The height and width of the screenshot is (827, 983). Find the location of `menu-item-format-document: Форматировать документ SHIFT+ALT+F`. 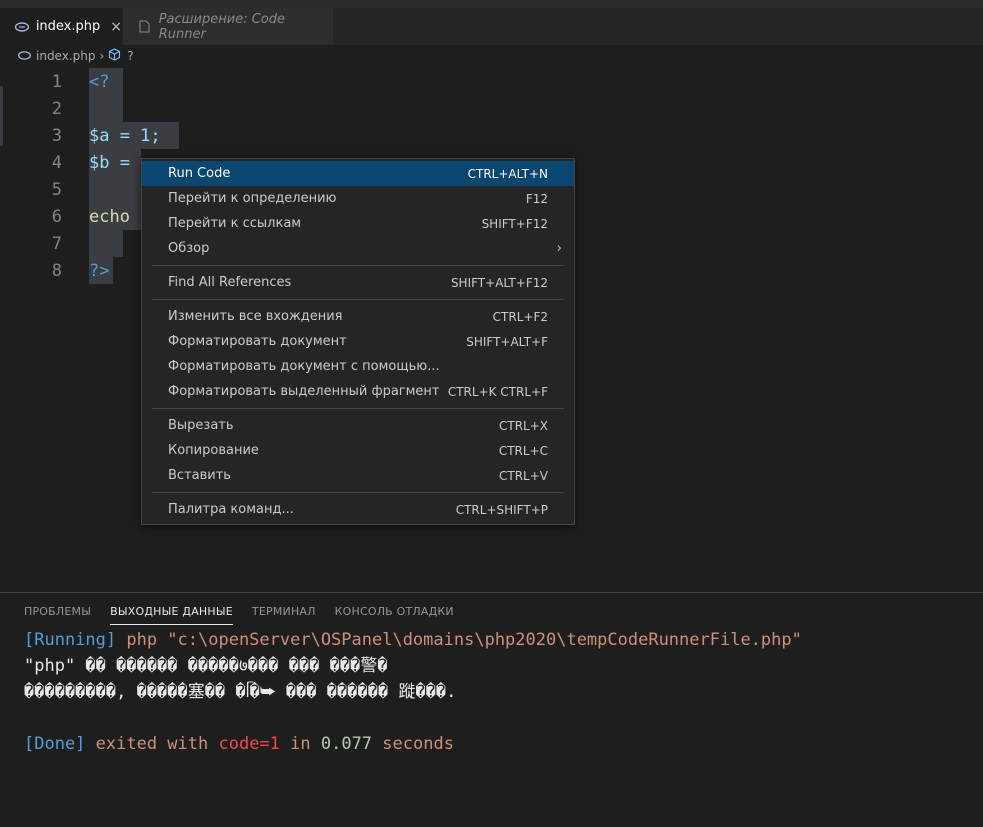

menu-item-format-document: Форматировать документ SHIFT+ALT+F is located at coordinates (358, 341).